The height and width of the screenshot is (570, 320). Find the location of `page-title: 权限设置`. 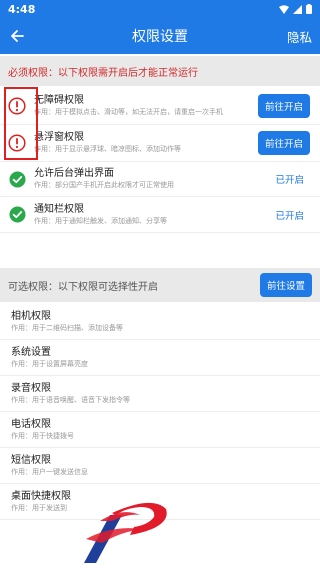

page-title: 权限设置 is located at coordinates (160, 37).